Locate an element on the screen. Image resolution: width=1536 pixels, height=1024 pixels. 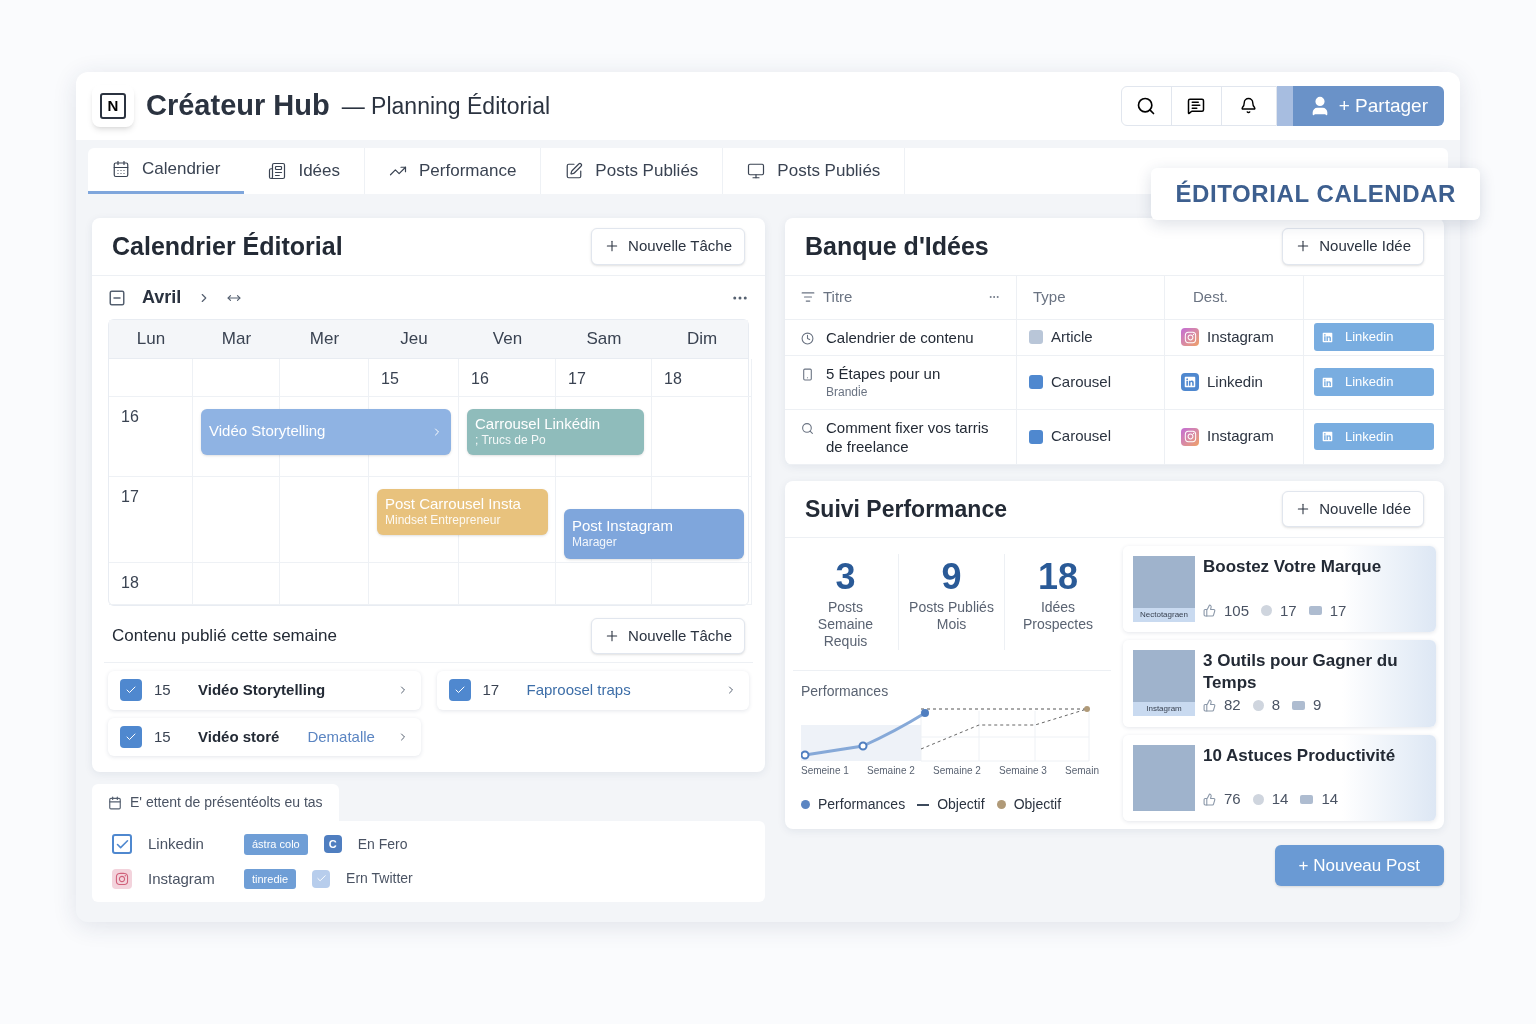
stat-value: 3 is located at coordinates (845, 577).